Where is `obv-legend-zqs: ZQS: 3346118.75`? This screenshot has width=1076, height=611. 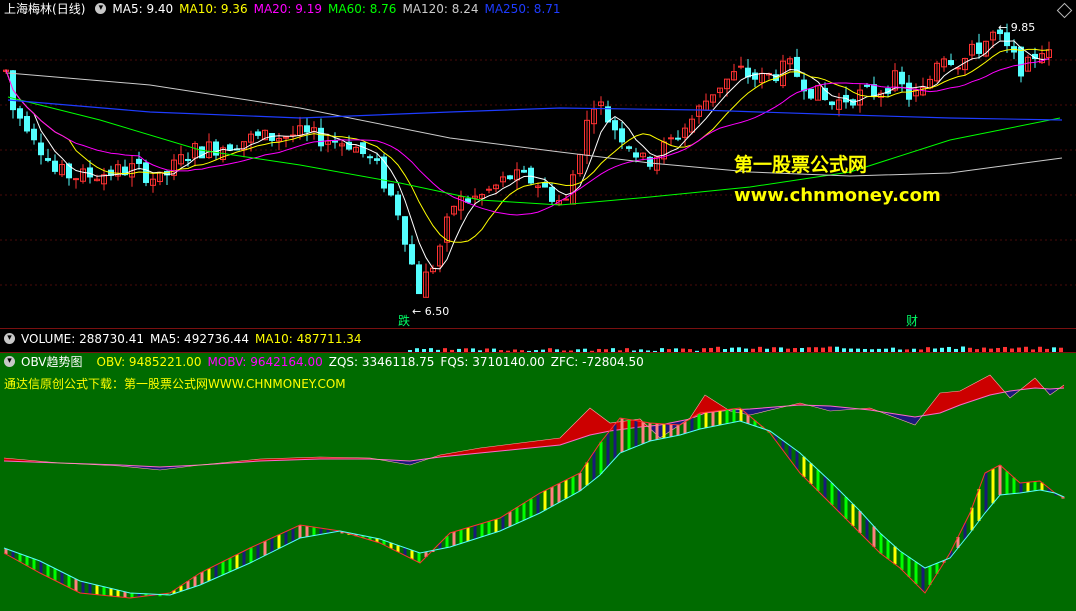 obv-legend-zqs: ZQS: 3346118.75 is located at coordinates (381, 362).